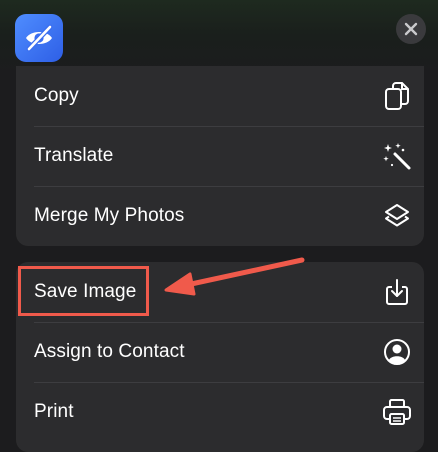  What do you see at coordinates (220, 216) in the screenshot?
I see `menu-item-merge-my-photos: Merge My Photos` at bounding box center [220, 216].